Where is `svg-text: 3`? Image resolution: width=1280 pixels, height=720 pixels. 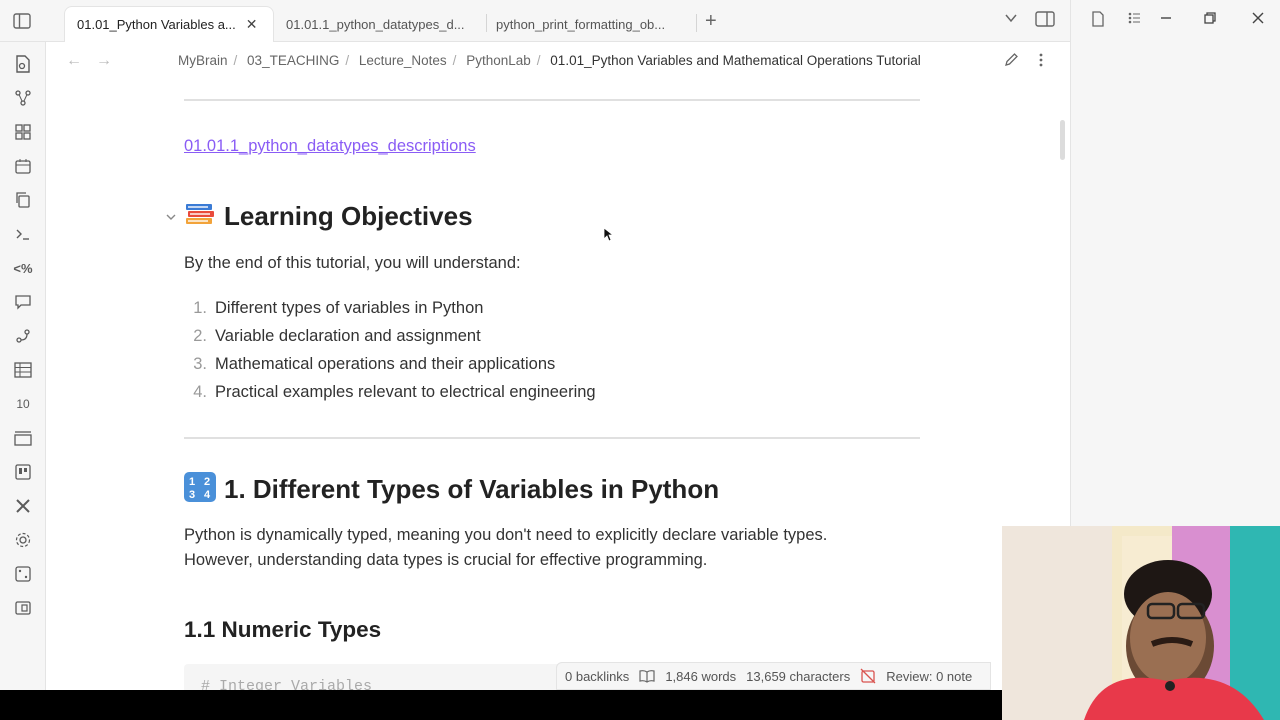 svg-text: 3 is located at coordinates (192, 495).